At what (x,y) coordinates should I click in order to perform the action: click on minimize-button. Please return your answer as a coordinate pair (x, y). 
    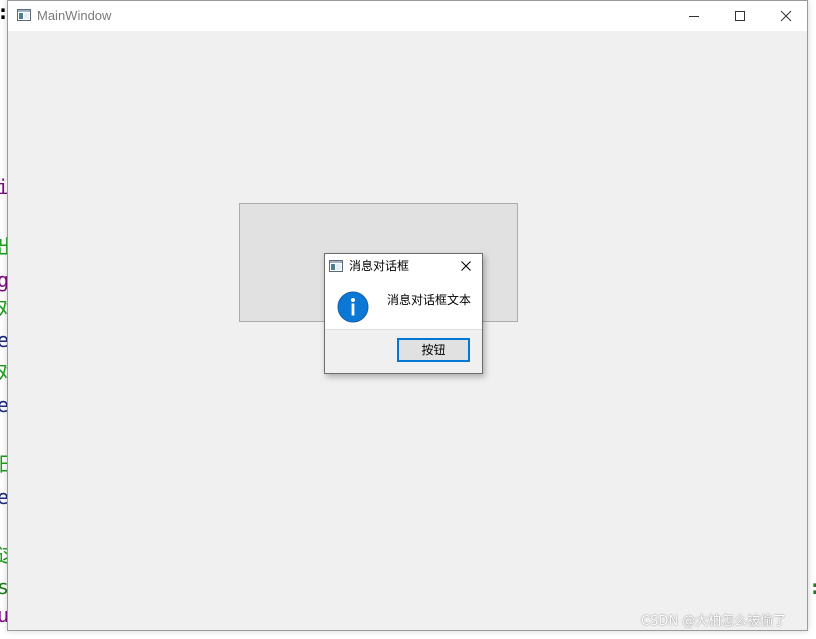
    Looking at the image, I should click on (694, 16).